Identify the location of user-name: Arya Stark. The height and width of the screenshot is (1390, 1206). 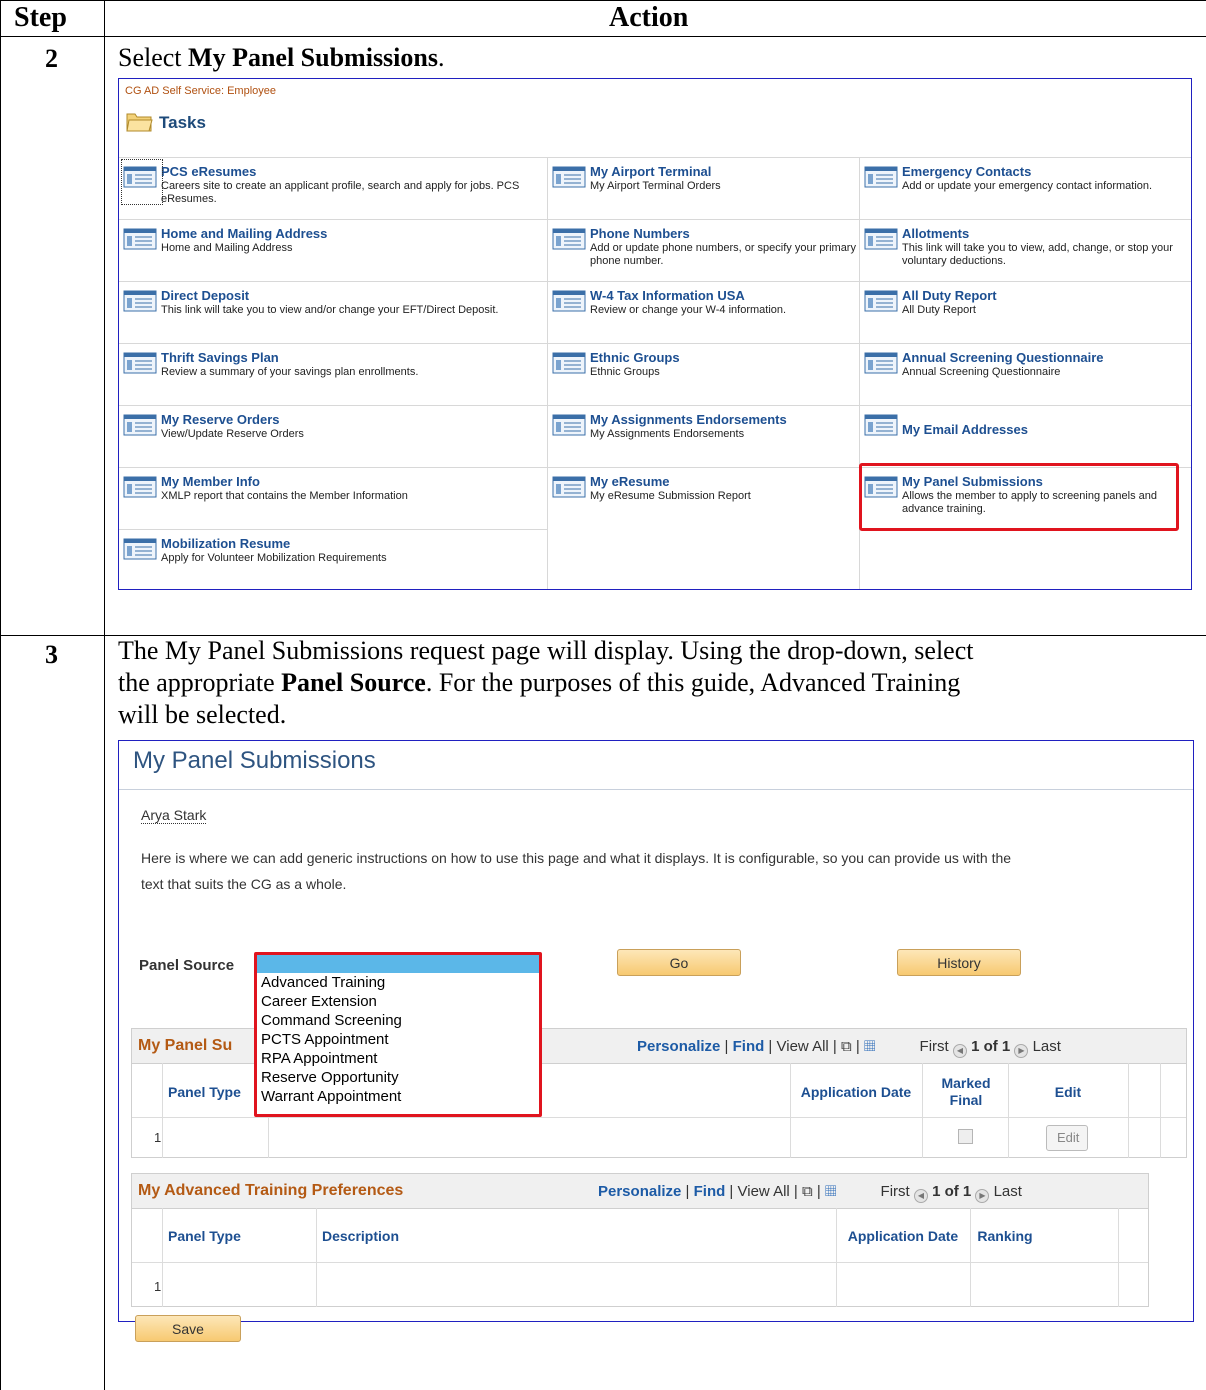
(174, 815).